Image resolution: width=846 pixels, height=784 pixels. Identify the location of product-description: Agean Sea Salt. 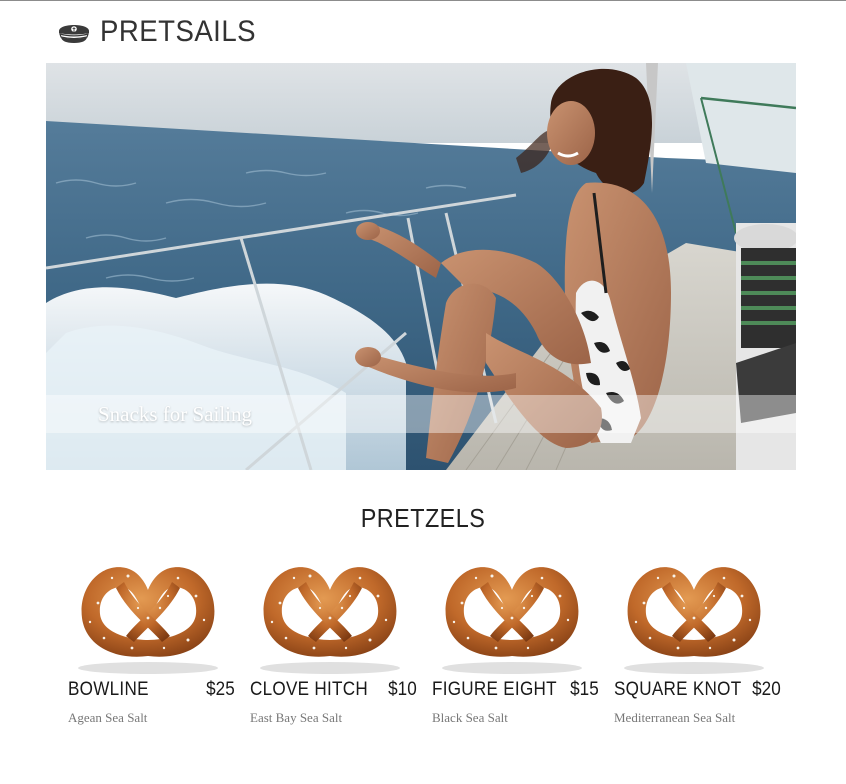
(108, 717).